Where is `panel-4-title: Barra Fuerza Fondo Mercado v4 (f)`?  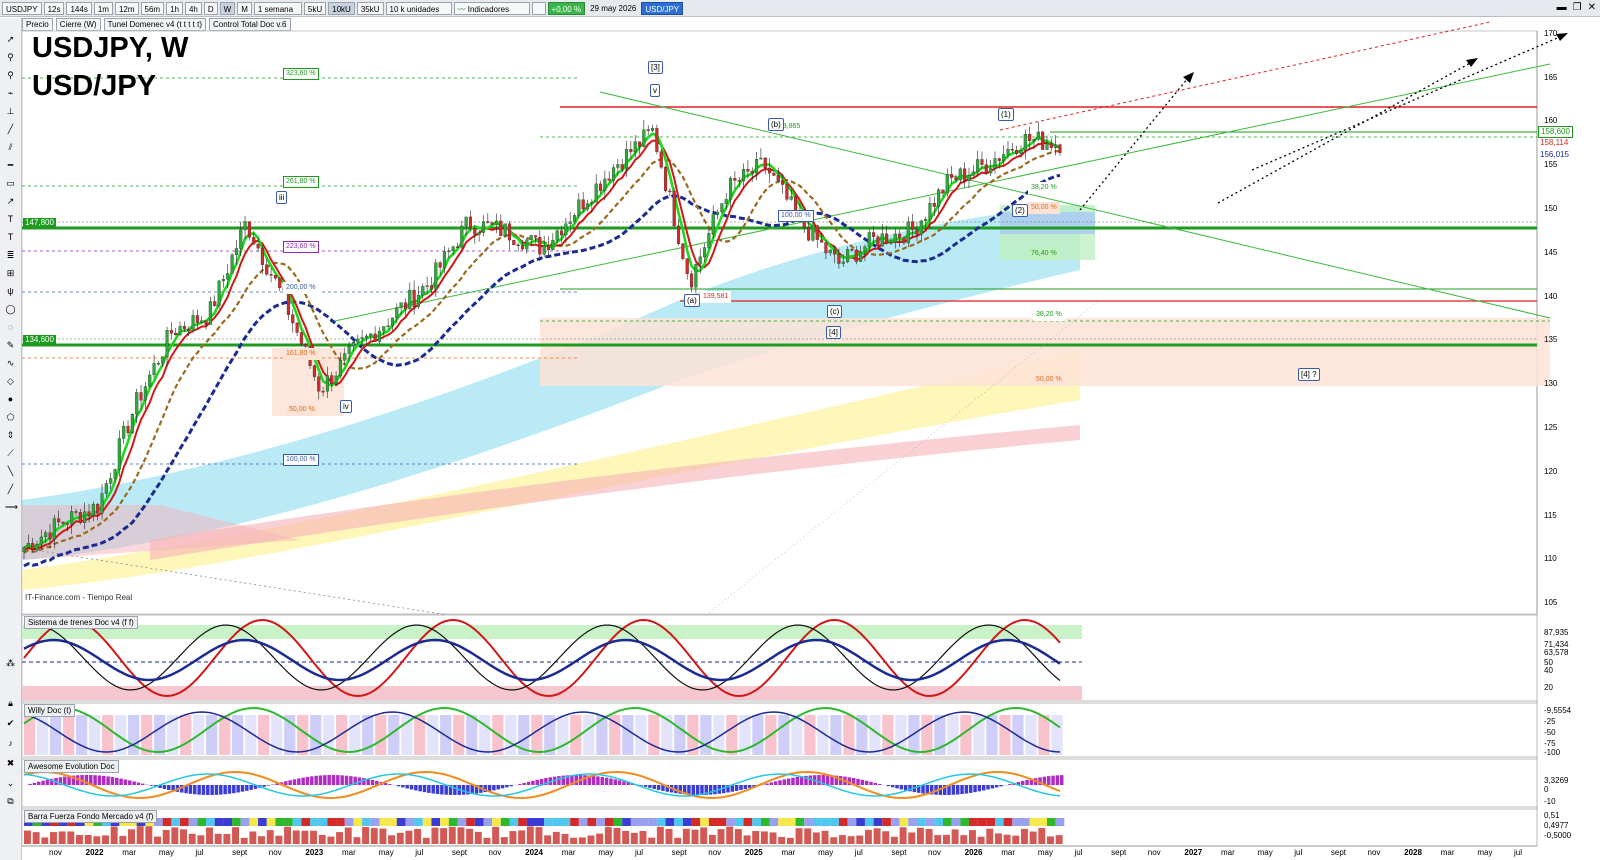 panel-4-title: Barra Fuerza Fondo Mercado v4 (f) is located at coordinates (91, 816).